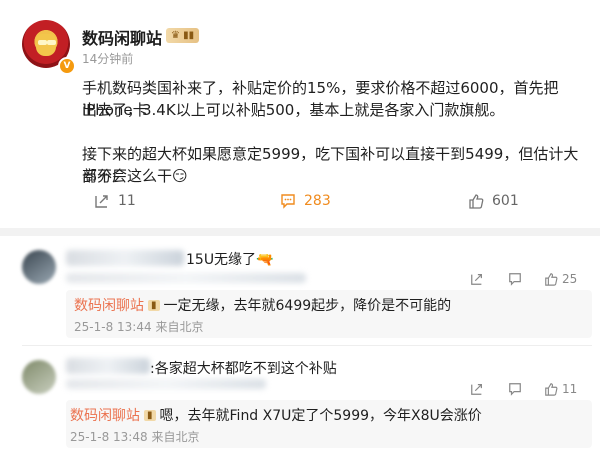 The height and width of the screenshot is (455, 600). What do you see at coordinates (570, 279) in the screenshot?
I see `comment-like-count: 25` at bounding box center [570, 279].